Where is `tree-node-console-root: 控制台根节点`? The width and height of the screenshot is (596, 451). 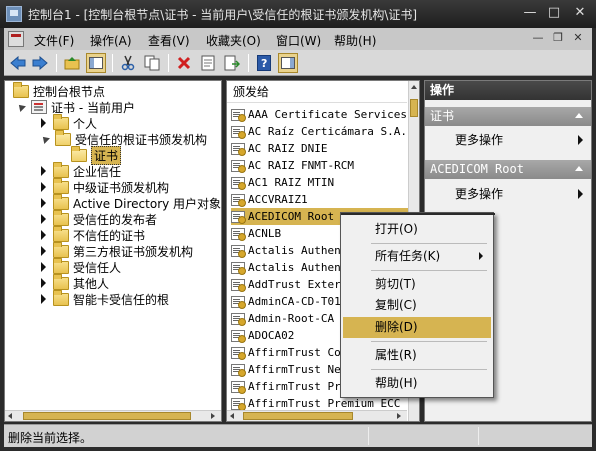
tree-node-console-root: 控制台根节点 is located at coordinates (59, 90).